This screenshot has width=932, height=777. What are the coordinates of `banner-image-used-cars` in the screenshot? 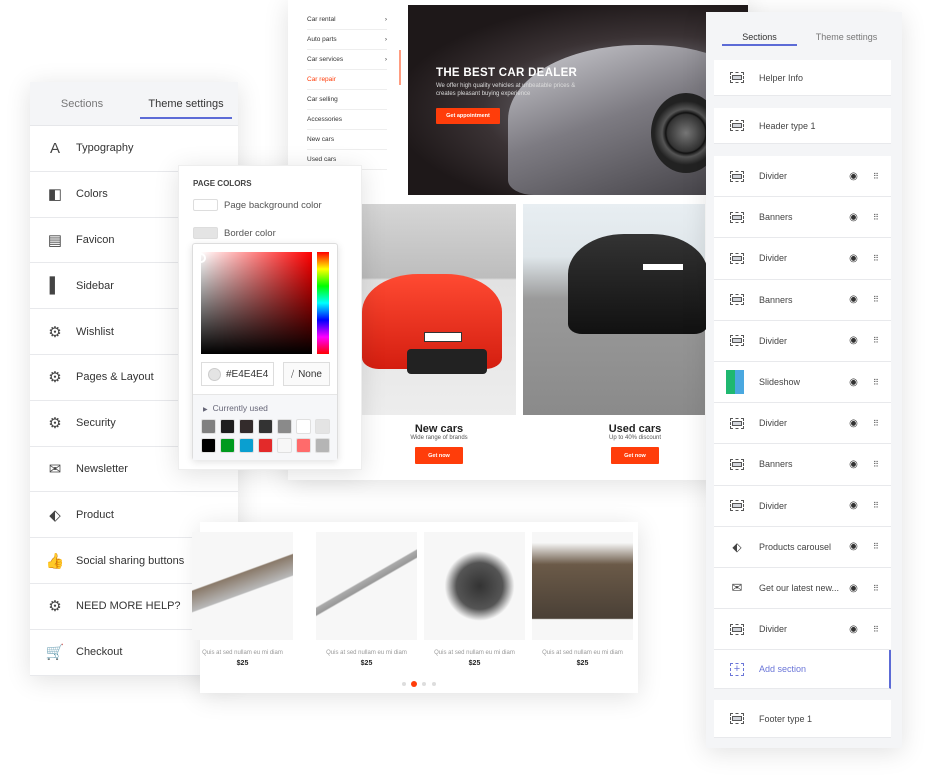 It's located at (615, 309).